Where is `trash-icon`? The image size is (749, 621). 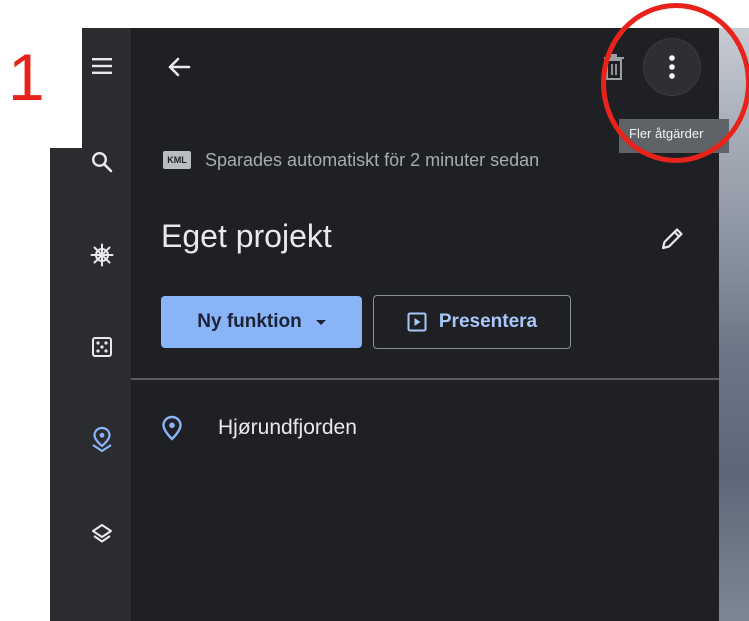 trash-icon is located at coordinates (614, 67).